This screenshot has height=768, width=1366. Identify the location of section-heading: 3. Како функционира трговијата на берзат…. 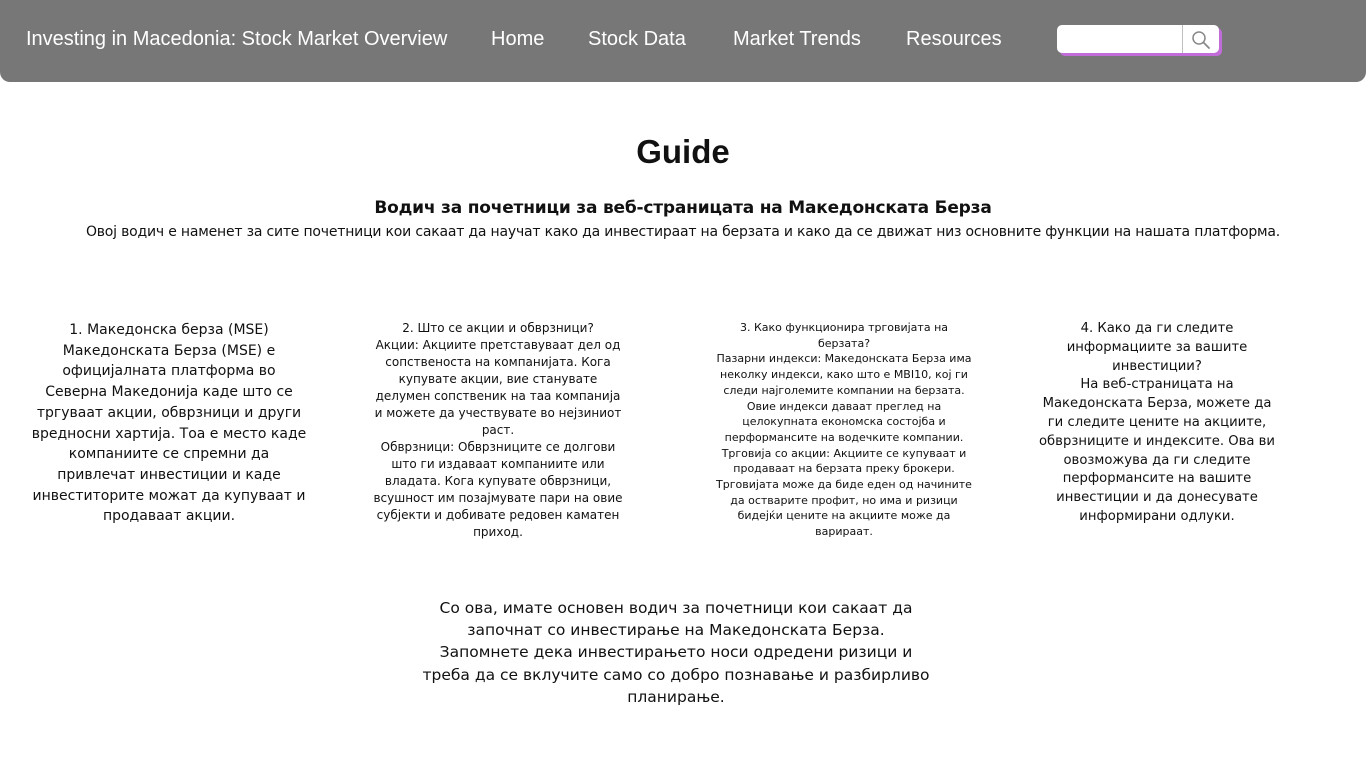
(844, 335).